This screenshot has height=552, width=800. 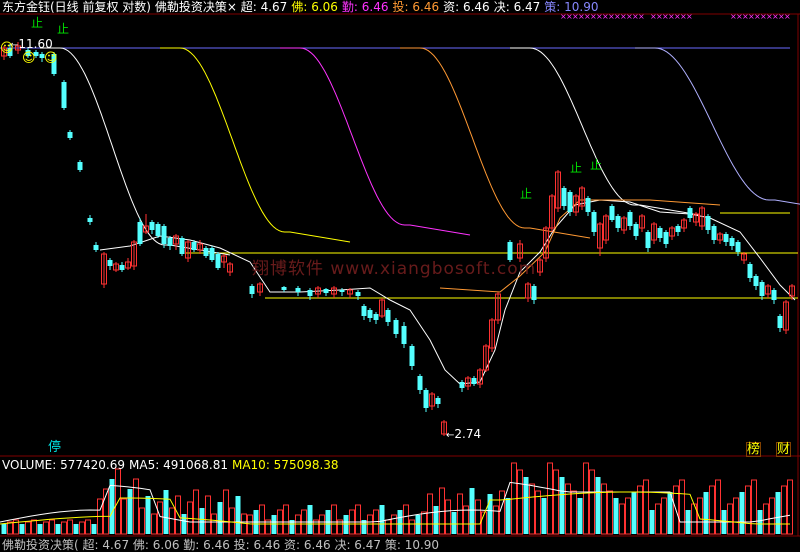 What do you see at coordinates (178, 465) in the screenshot?
I see `volume-item: MA5: 491068.81` at bounding box center [178, 465].